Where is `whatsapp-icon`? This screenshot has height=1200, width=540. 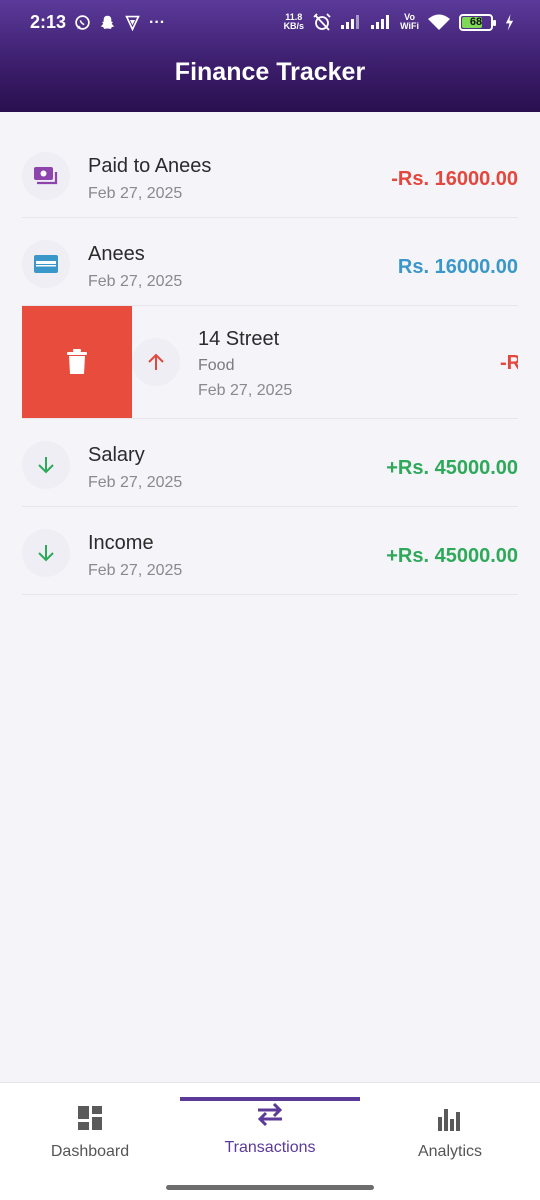
whatsapp-icon is located at coordinates (82, 22).